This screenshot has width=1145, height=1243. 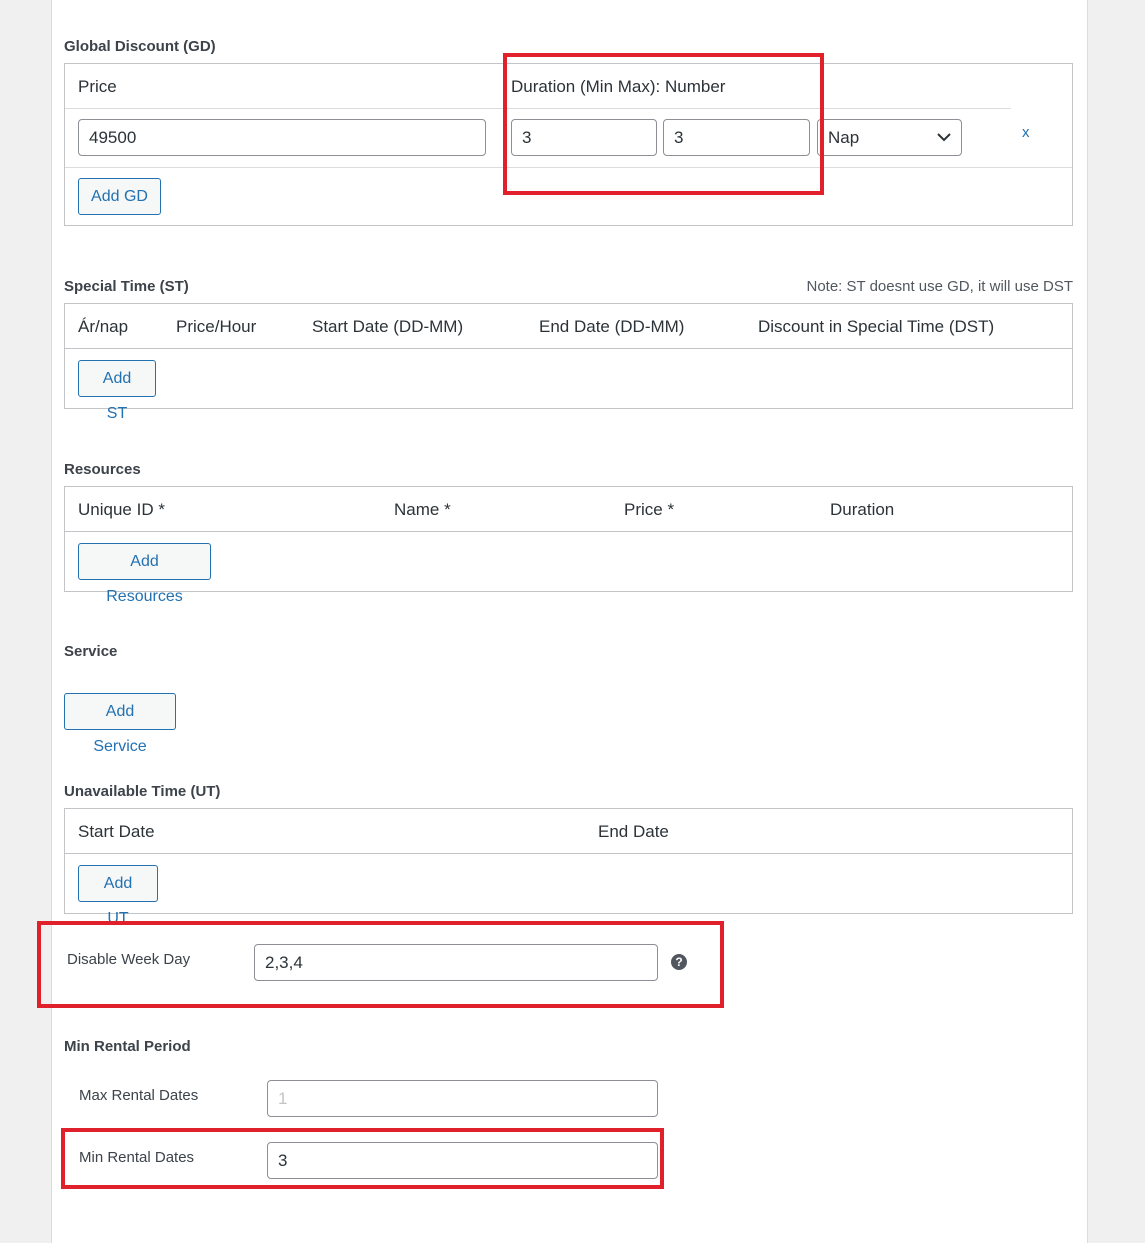 I want to click on ut-header-divider, so click(x=568, y=853).